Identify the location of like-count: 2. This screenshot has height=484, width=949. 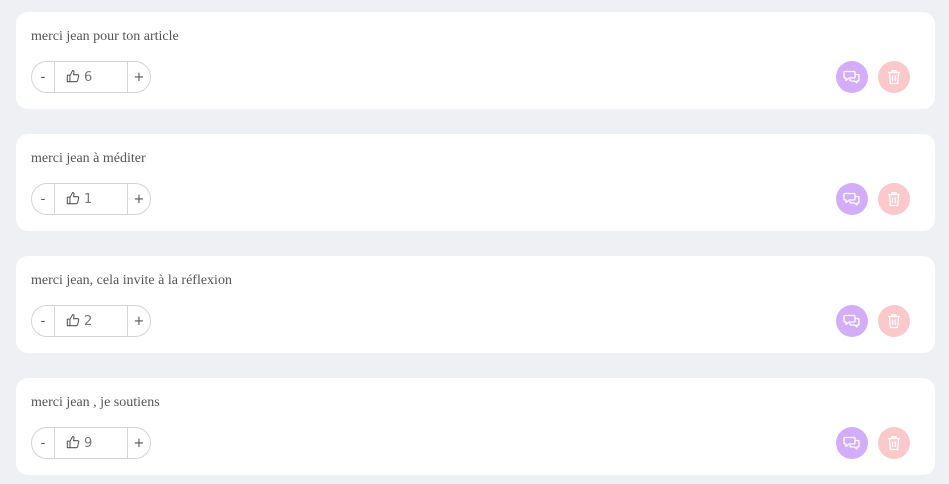
(88, 321).